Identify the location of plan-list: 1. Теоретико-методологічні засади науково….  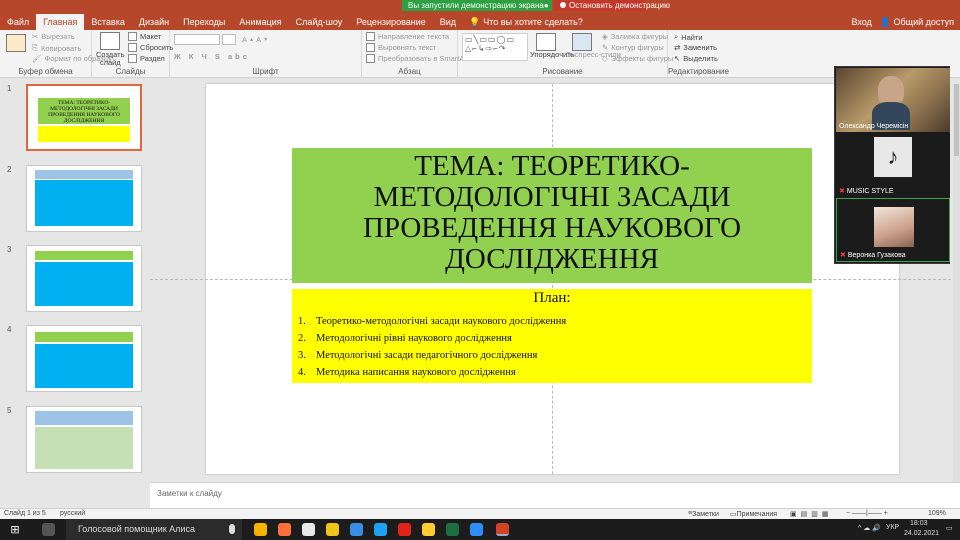
(432, 347).